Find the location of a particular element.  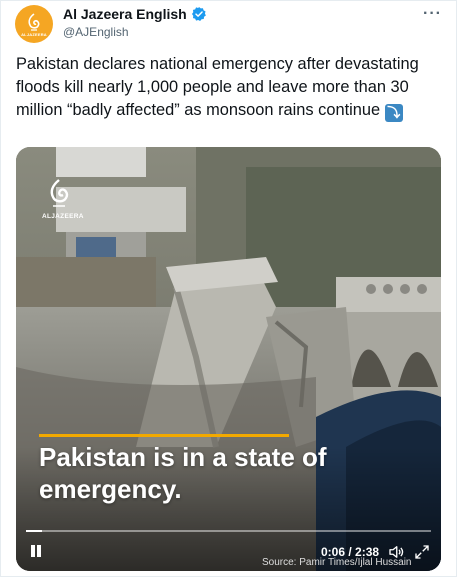

video-progress-bar is located at coordinates (228, 531).